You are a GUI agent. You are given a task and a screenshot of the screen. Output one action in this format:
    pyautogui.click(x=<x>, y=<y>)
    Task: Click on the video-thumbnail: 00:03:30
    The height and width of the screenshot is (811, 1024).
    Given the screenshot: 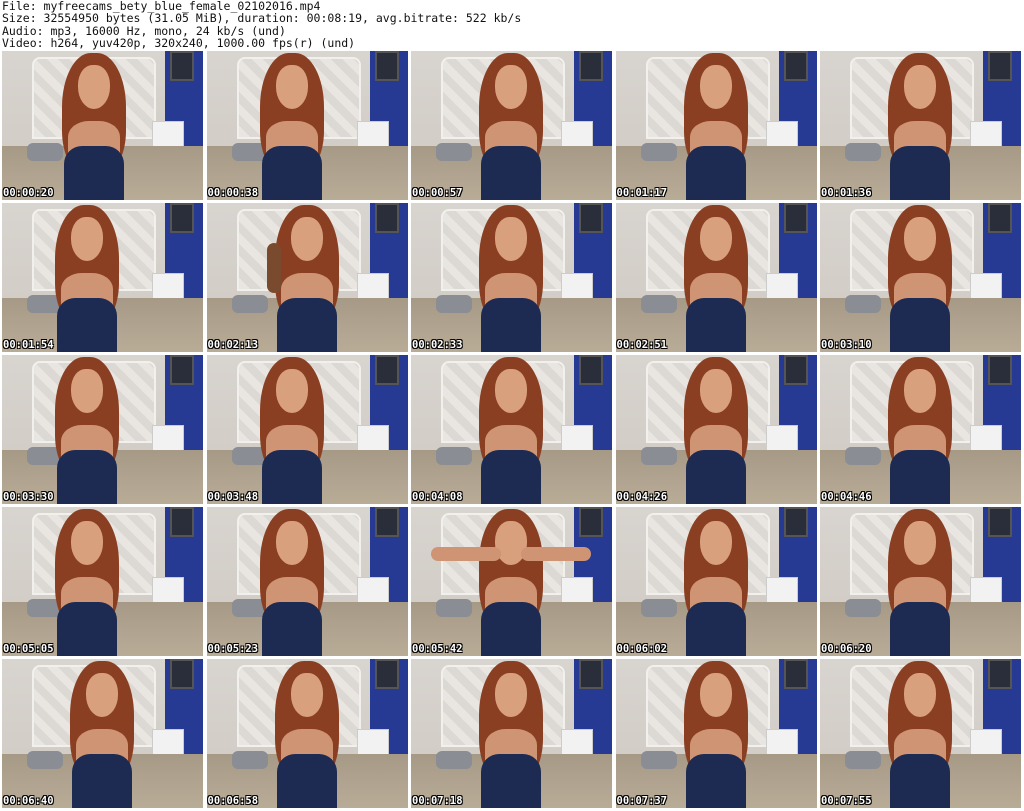 What is the action you would take?
    pyautogui.click(x=102, y=429)
    